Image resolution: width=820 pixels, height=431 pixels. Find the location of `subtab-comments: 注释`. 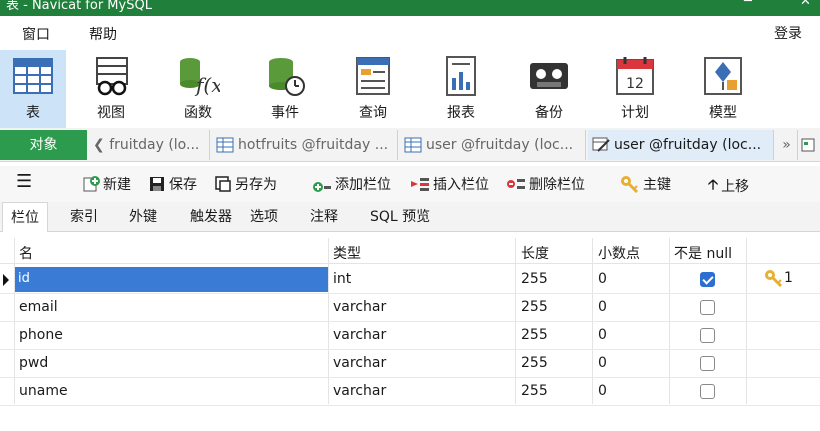

subtab-comments: 注释 is located at coordinates (324, 217).